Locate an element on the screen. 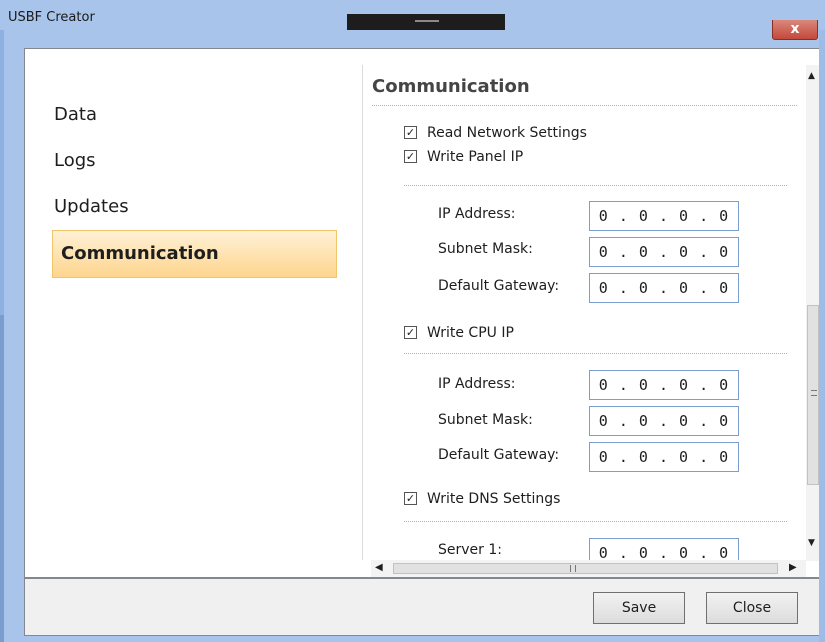 The height and width of the screenshot is (642, 825). vertical-scroll-thumb is located at coordinates (813, 395).